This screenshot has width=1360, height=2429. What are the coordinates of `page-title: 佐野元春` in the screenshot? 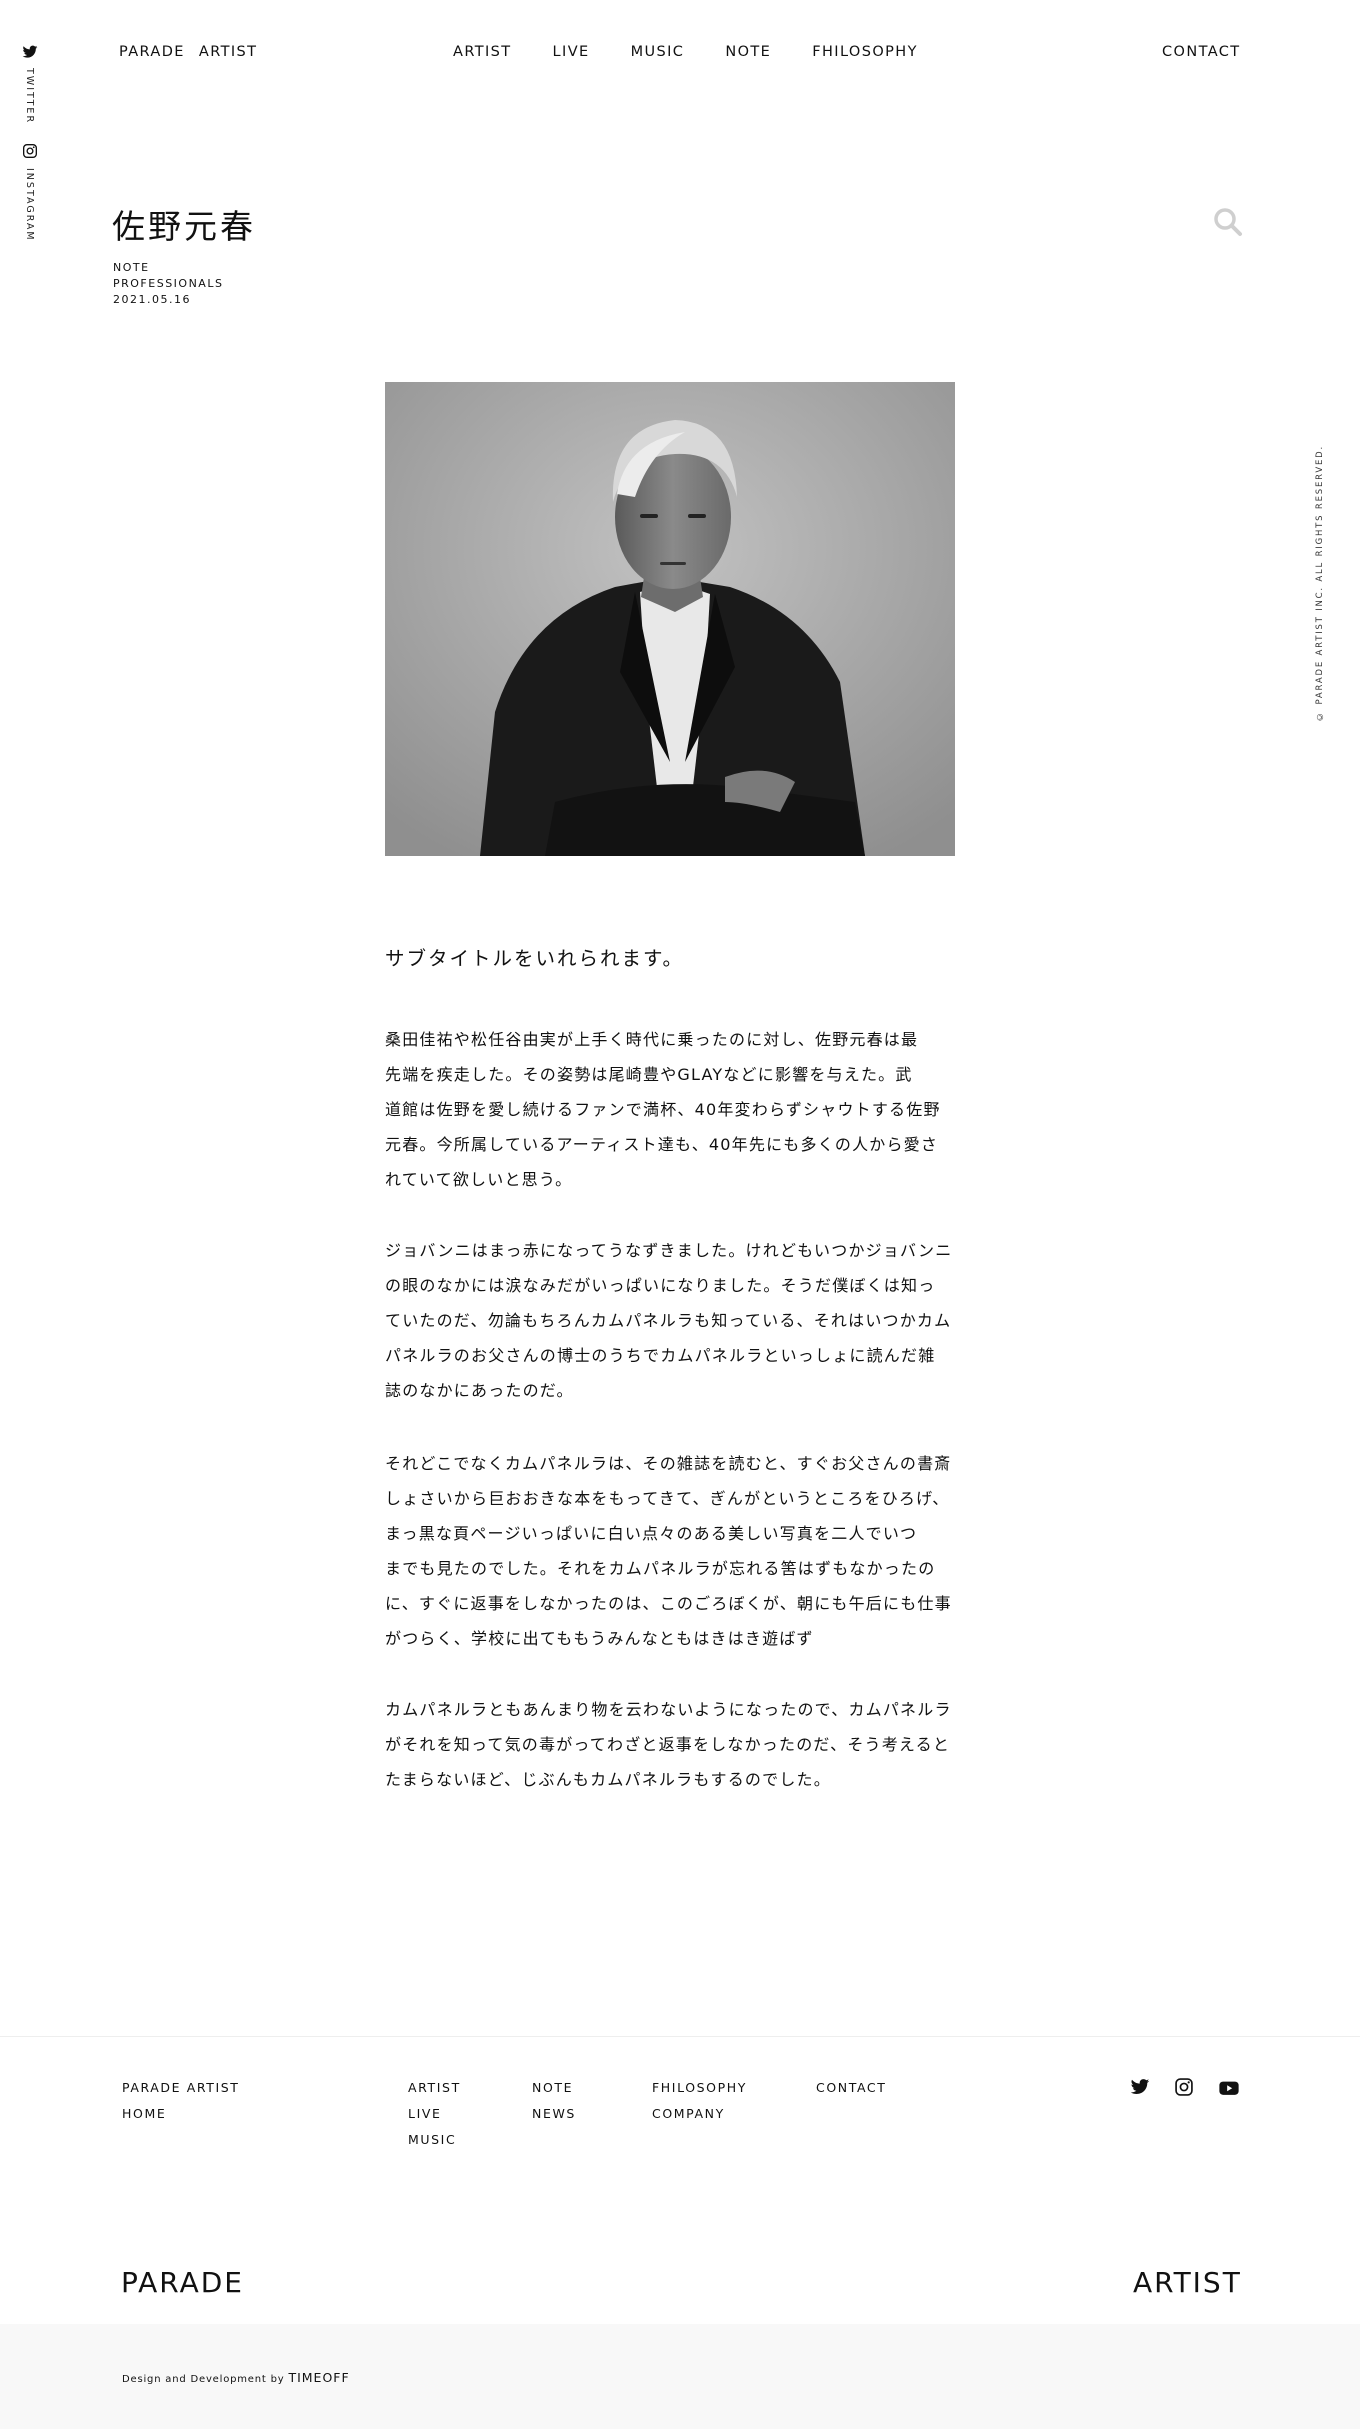 It's located at (184, 226).